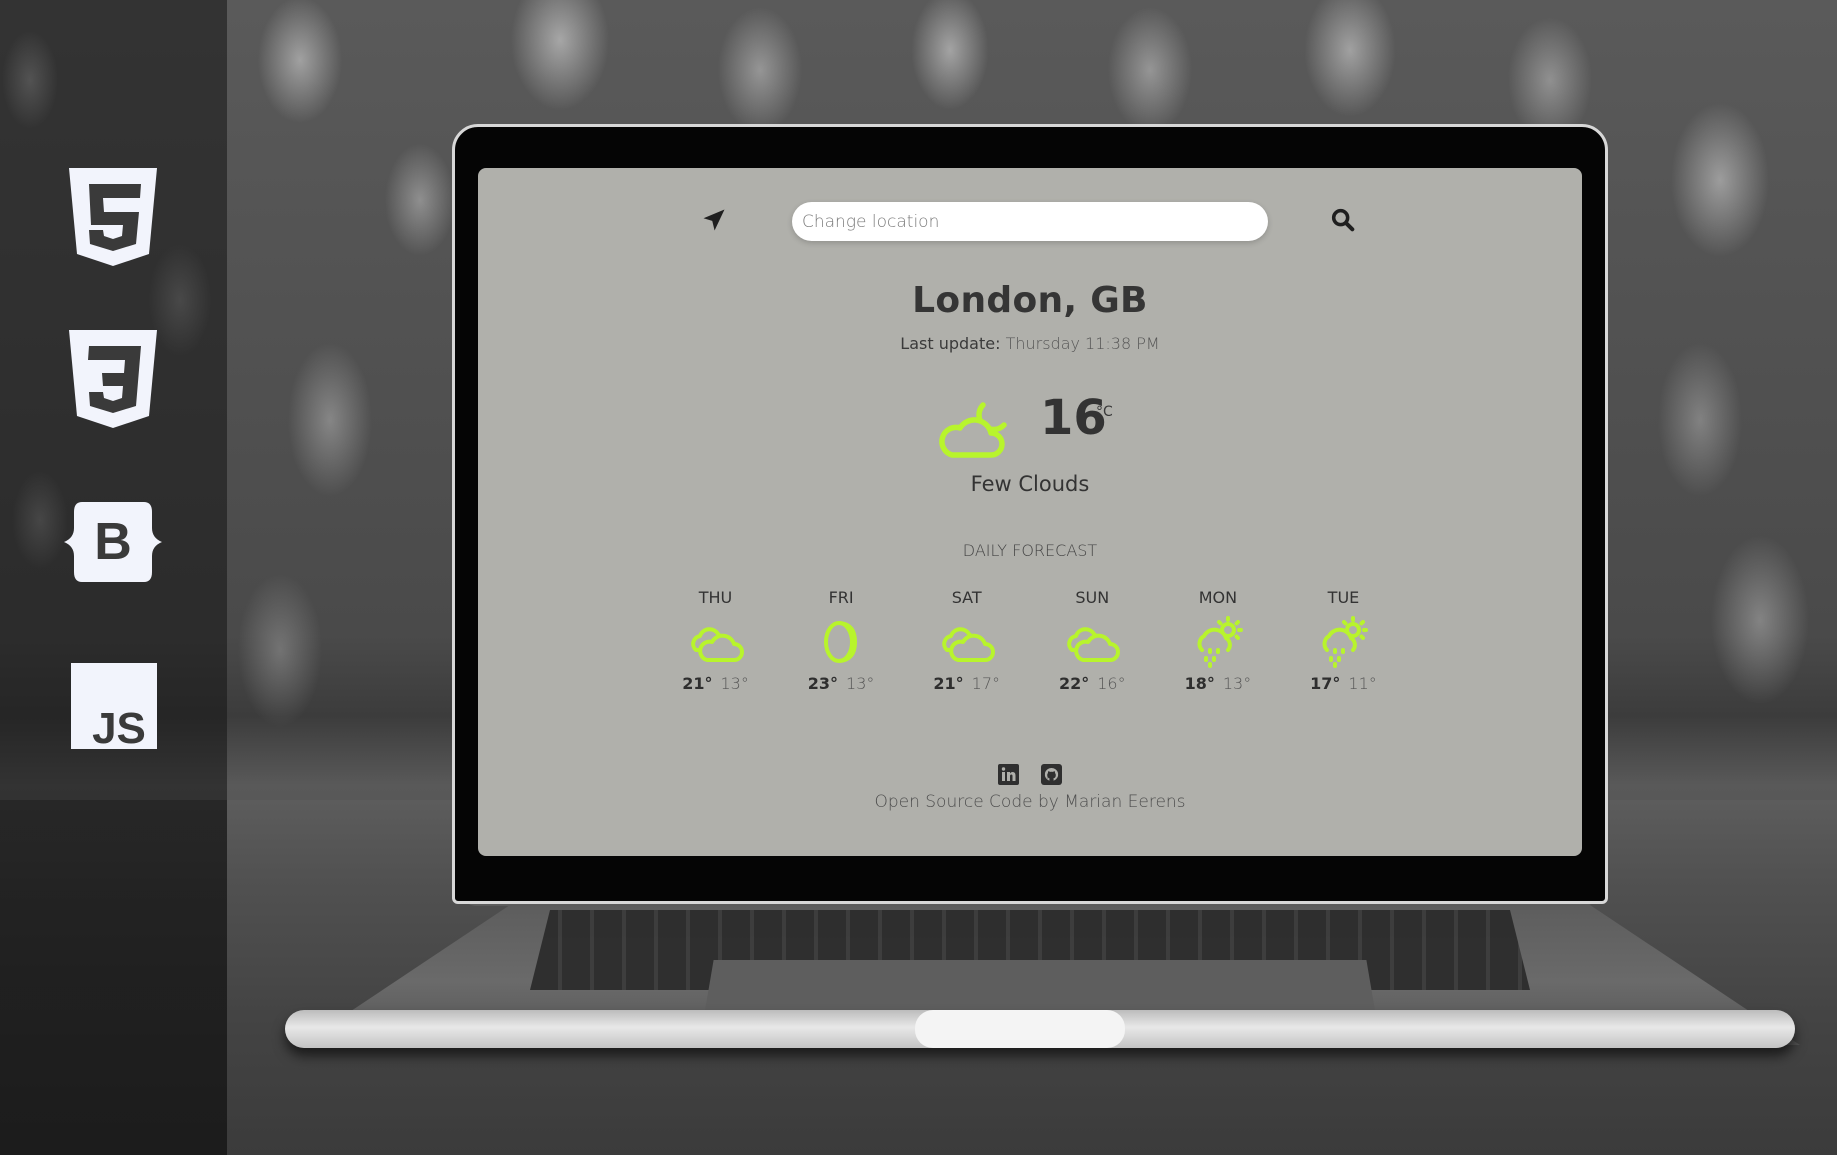  What do you see at coordinates (1343, 683) in the screenshot?
I see `forecast-temps: 17° 11°` at bounding box center [1343, 683].